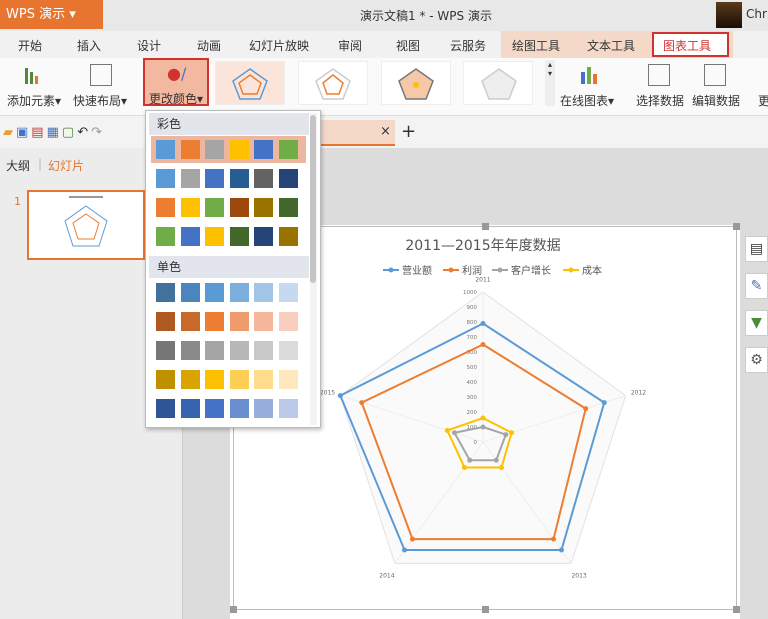 Image resolution: width=768 pixels, height=619 pixels. Describe the element at coordinates (176, 82) in the screenshot. I see `change-color-button: ●/ 更改颜色▾` at that location.